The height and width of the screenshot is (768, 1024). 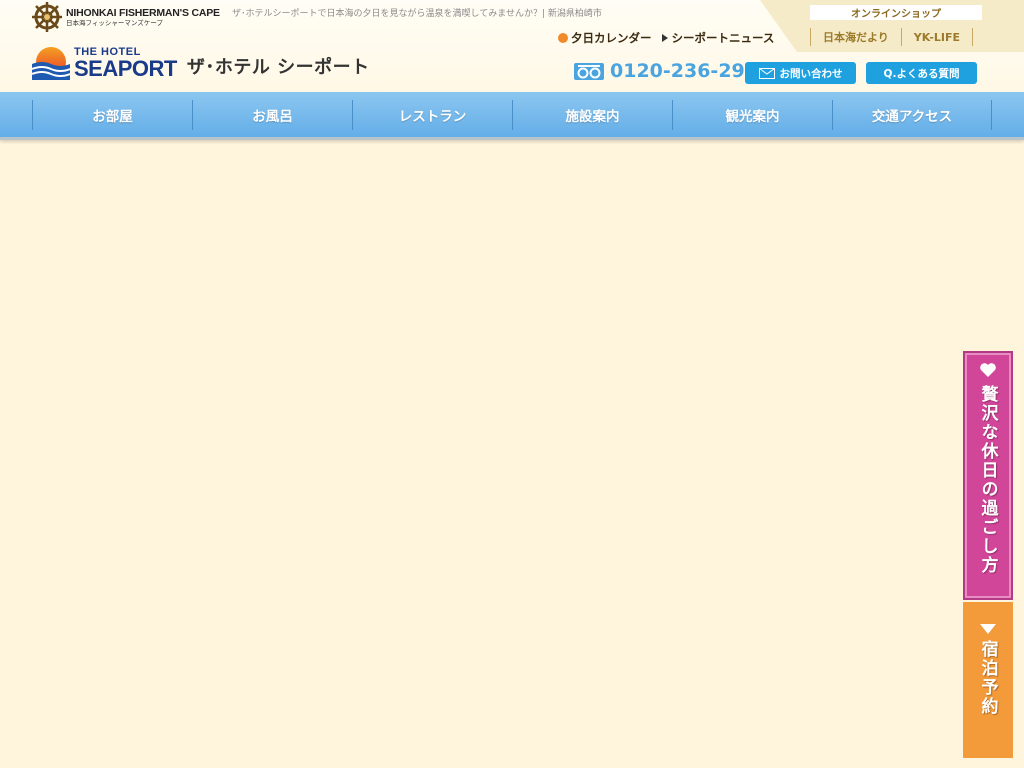 What do you see at coordinates (278, 67) in the screenshot?
I see `hotel-logo-jp: ザ･ホテル シーポート` at bounding box center [278, 67].